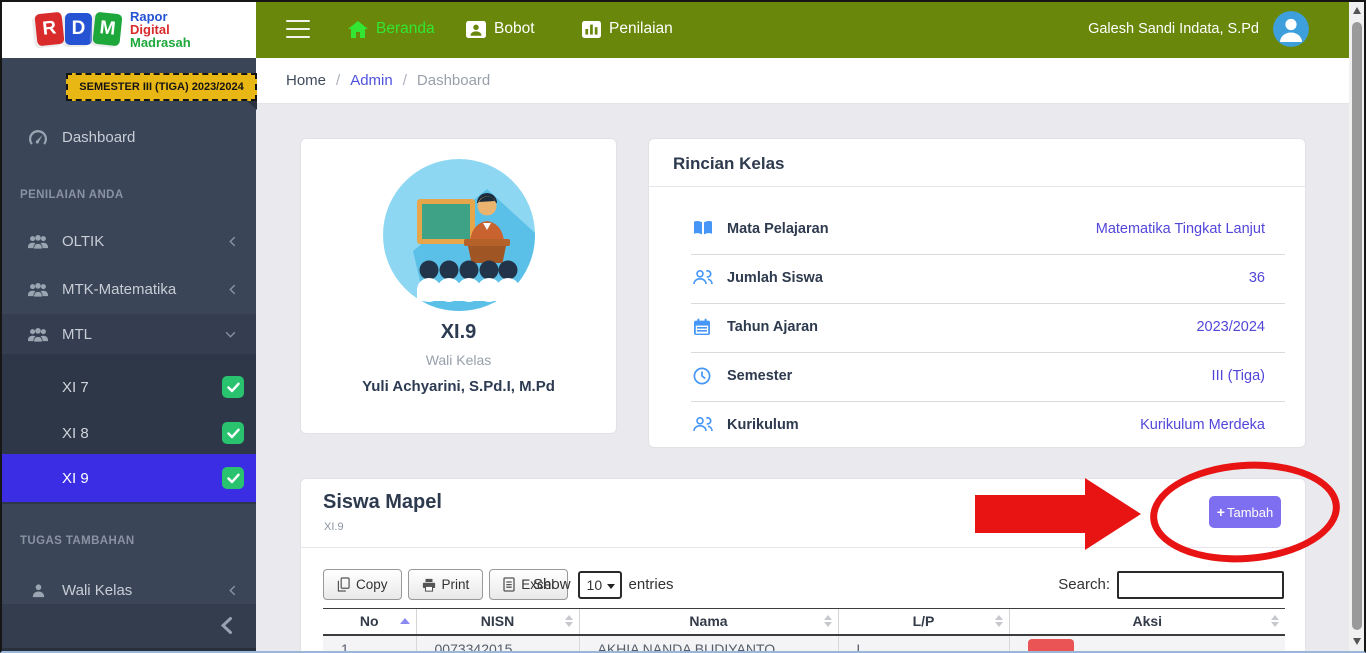 This screenshot has width=1366, height=653. Describe the element at coordinates (702, 376) in the screenshot. I see `clock-icon` at that location.